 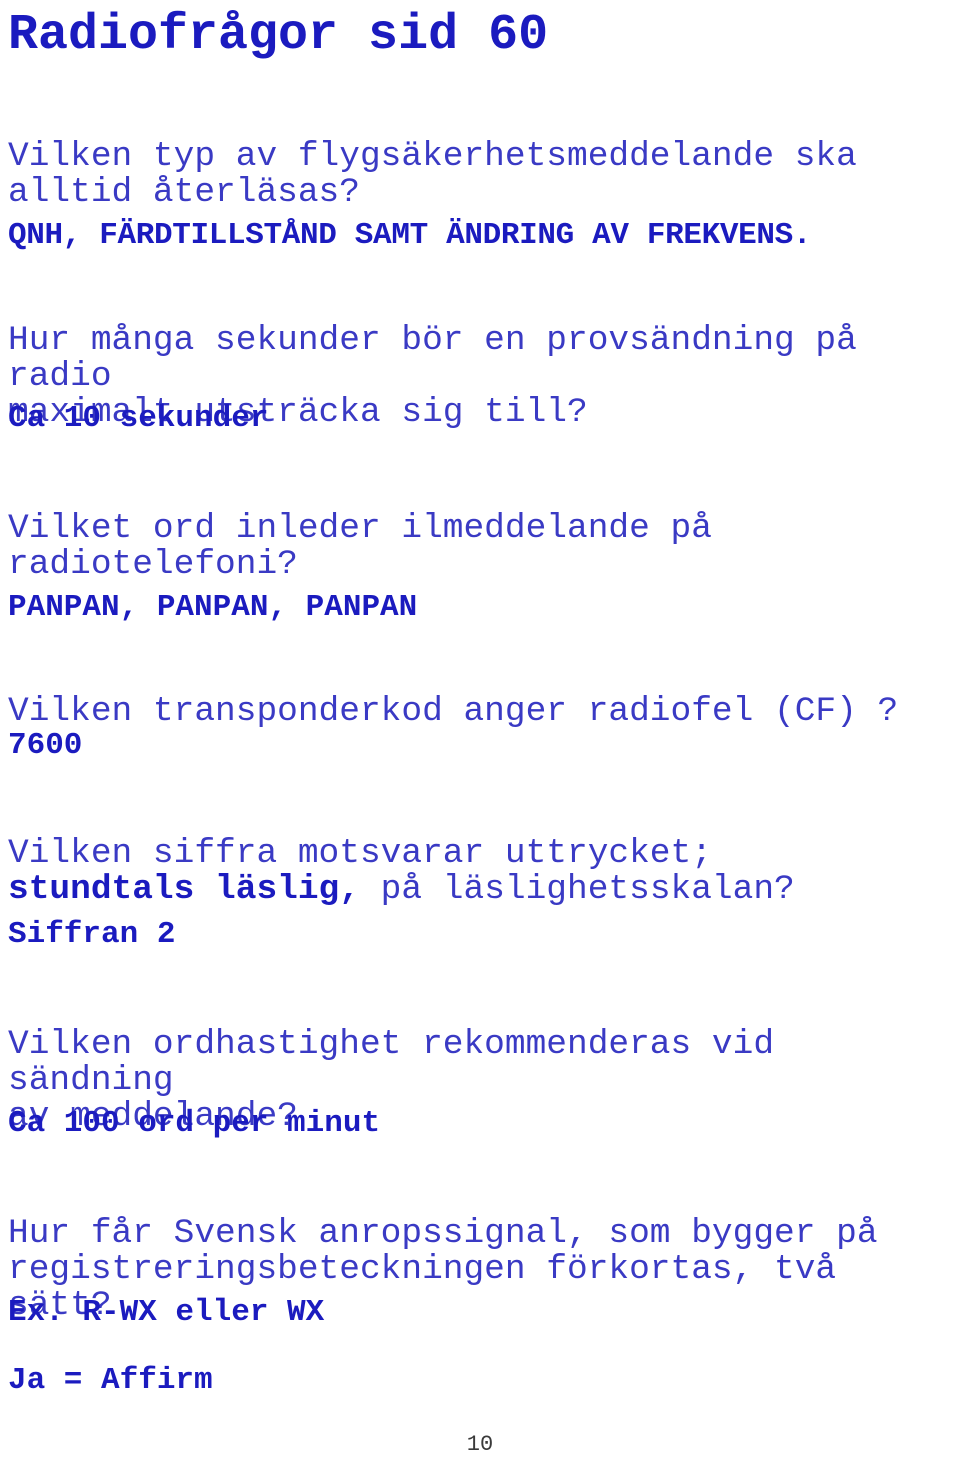 What do you see at coordinates (166, 1312) in the screenshot?
I see `answer-text-7: Ex. R-WX eller WX` at bounding box center [166, 1312].